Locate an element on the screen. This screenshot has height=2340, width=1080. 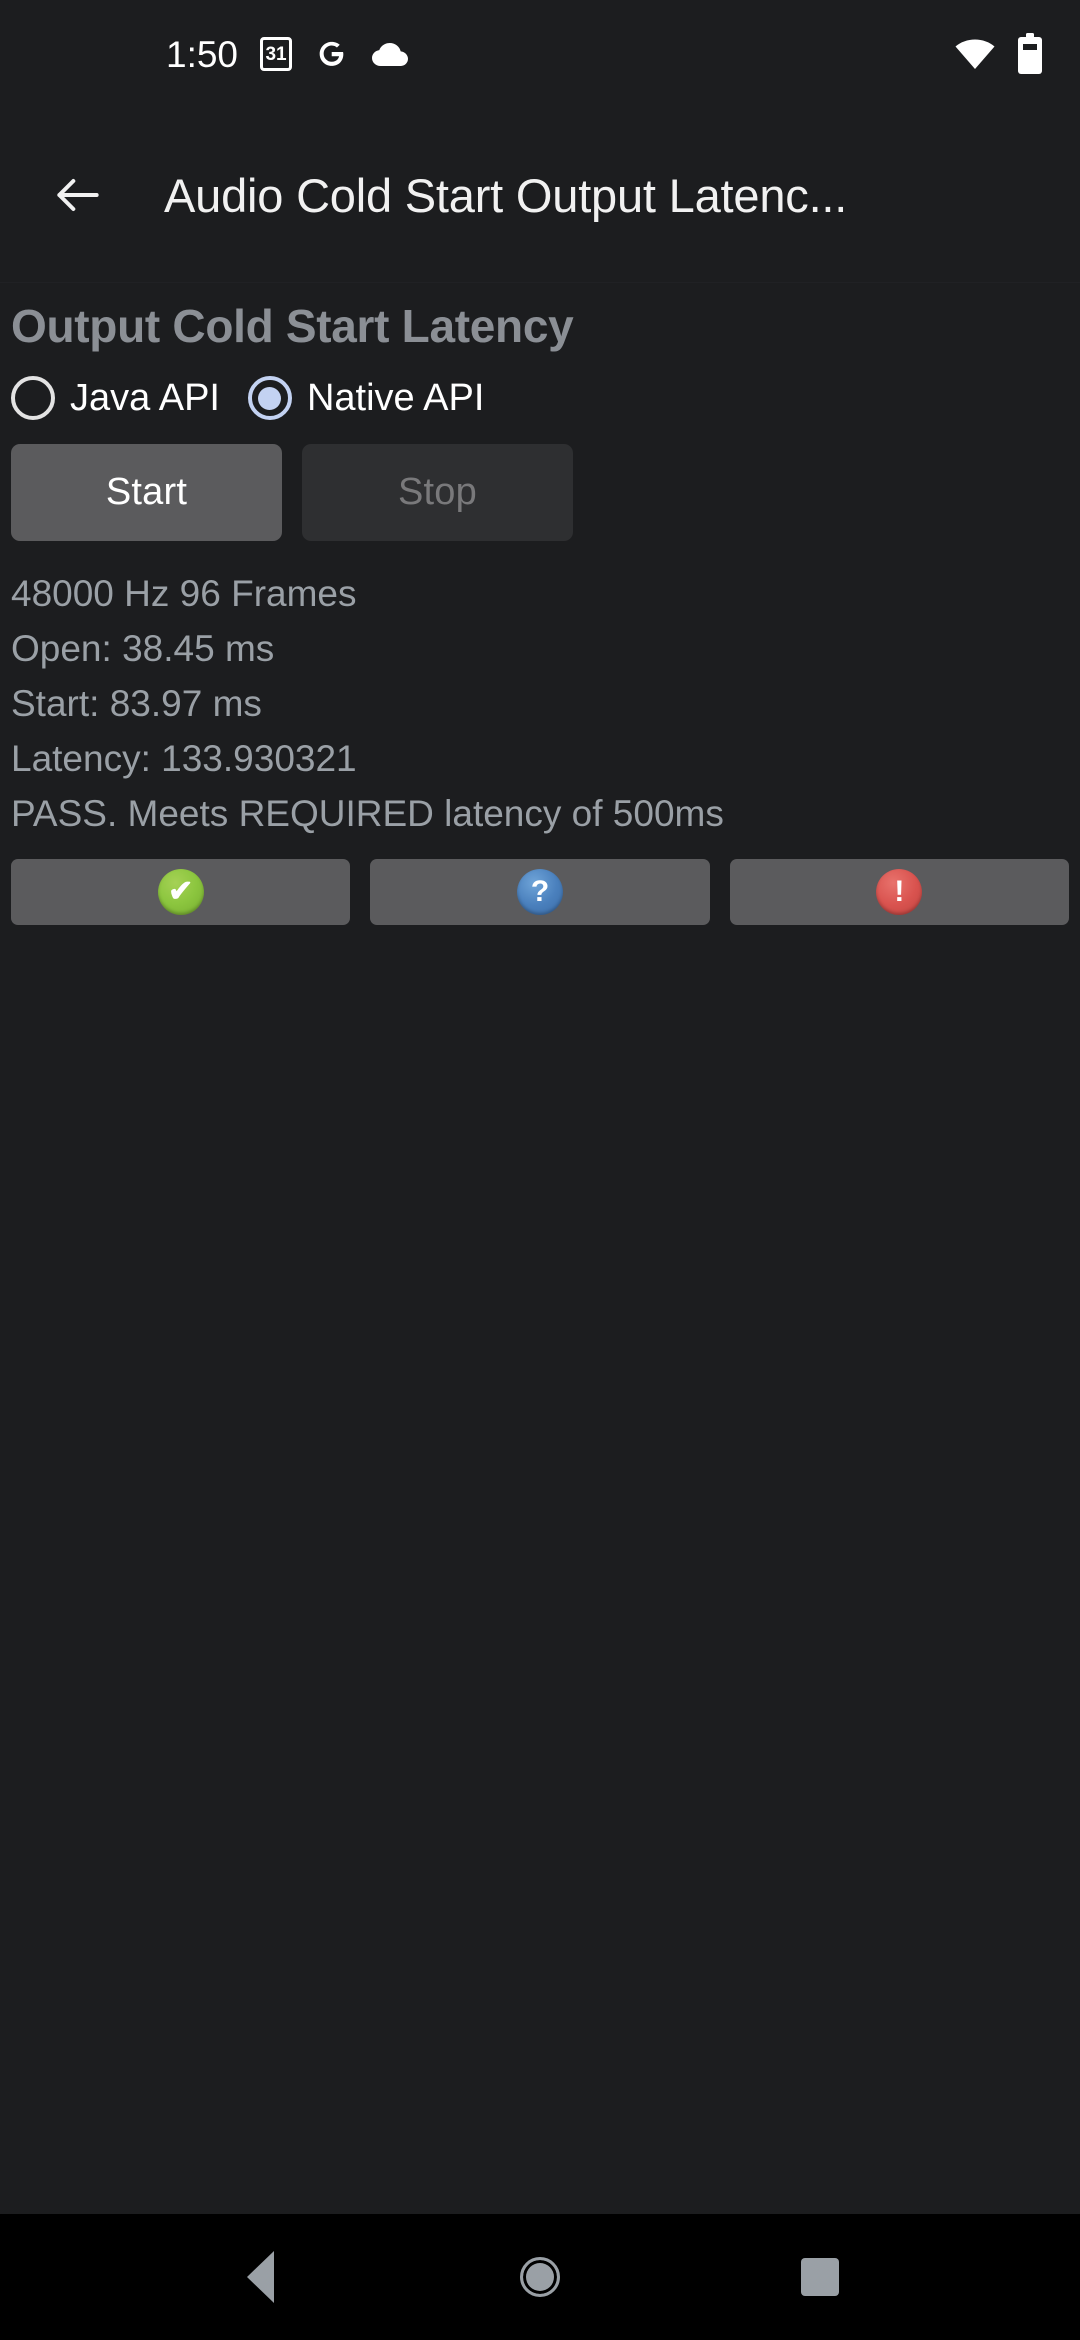
result-line-start-time: Start: 83.97 ms is located at coordinates (136, 703).